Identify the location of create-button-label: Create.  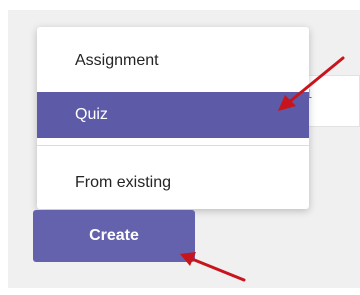
(114, 235).